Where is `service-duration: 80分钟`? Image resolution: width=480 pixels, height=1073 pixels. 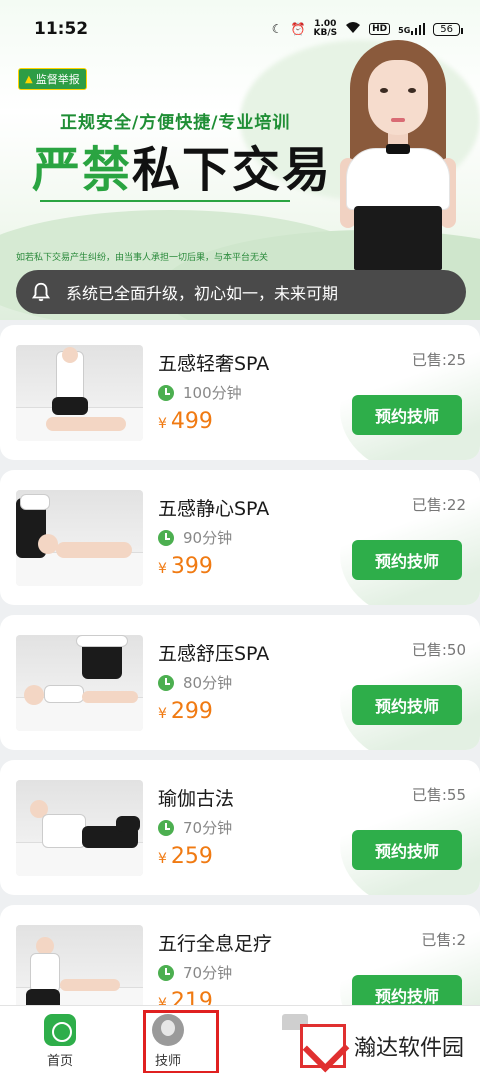
service-duration: 80分钟 is located at coordinates (195, 682).